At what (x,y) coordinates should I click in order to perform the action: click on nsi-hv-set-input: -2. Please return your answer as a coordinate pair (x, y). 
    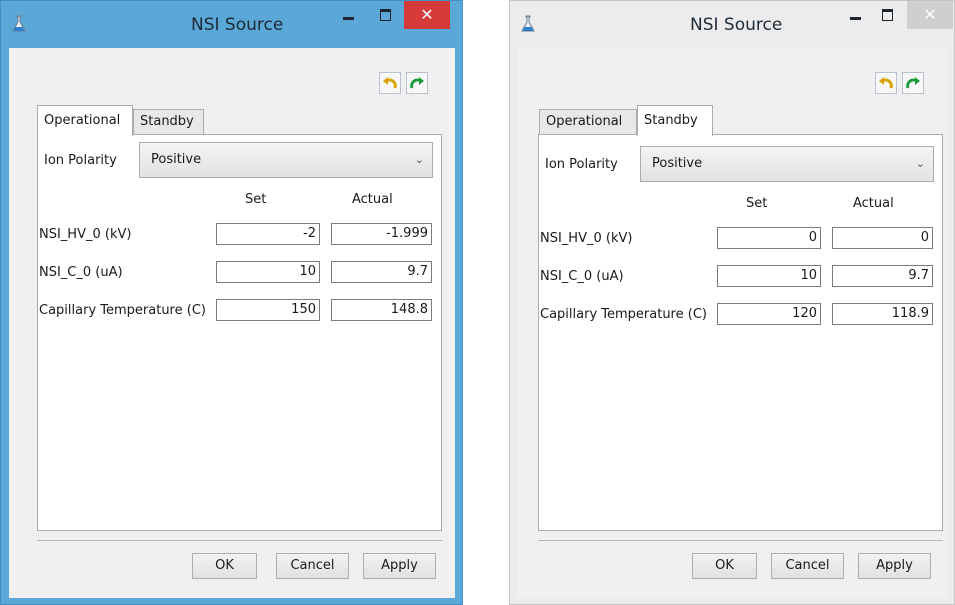
    Looking at the image, I should click on (268, 234).